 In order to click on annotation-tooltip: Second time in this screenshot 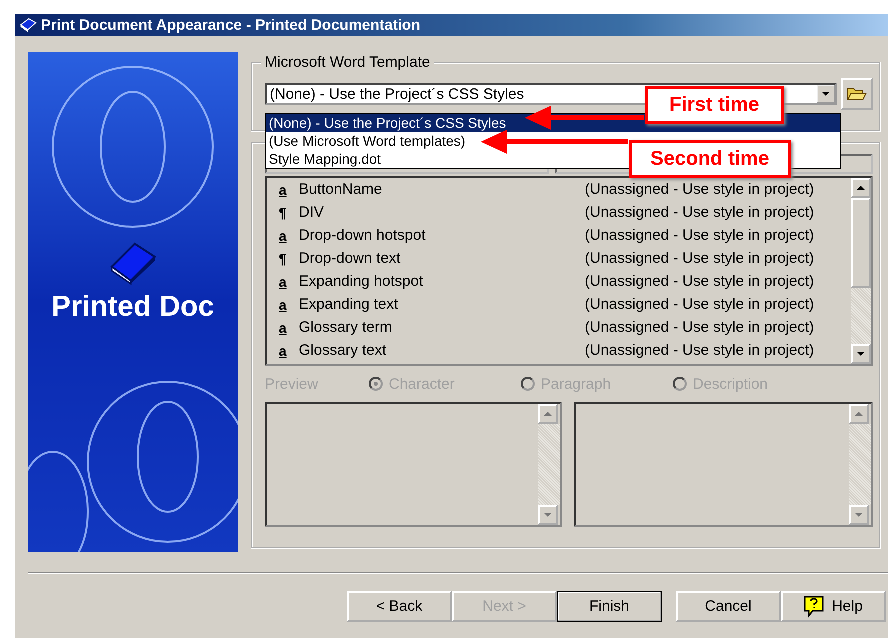, I will do `click(710, 159)`.